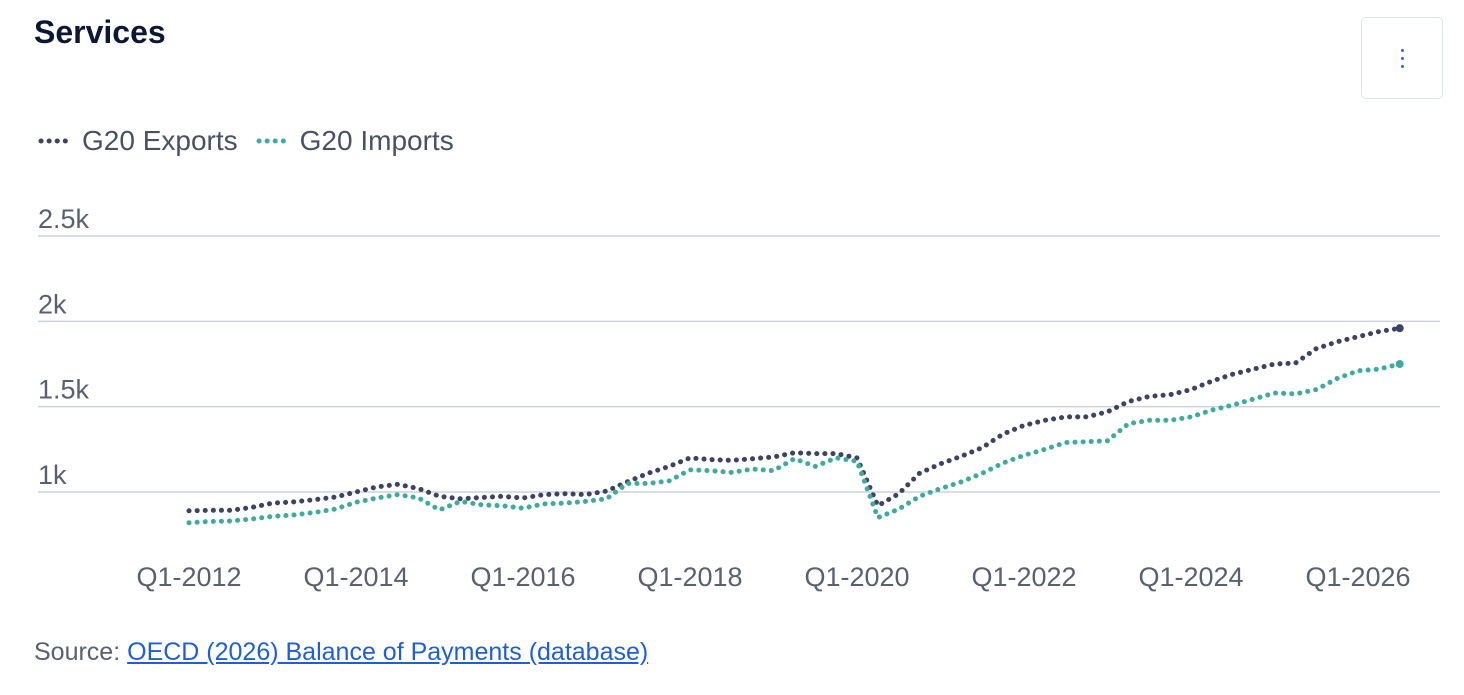  Describe the element at coordinates (376, 140) in the screenshot. I see `legend-label-imports: G20 Imports` at that location.